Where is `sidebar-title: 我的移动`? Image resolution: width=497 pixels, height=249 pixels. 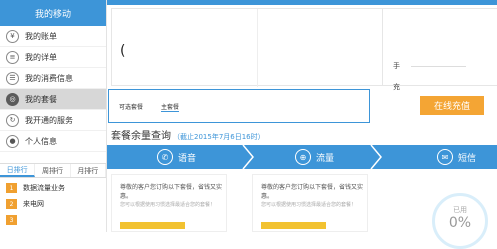
sidebar-title: 我的移动 is located at coordinates (53, 13).